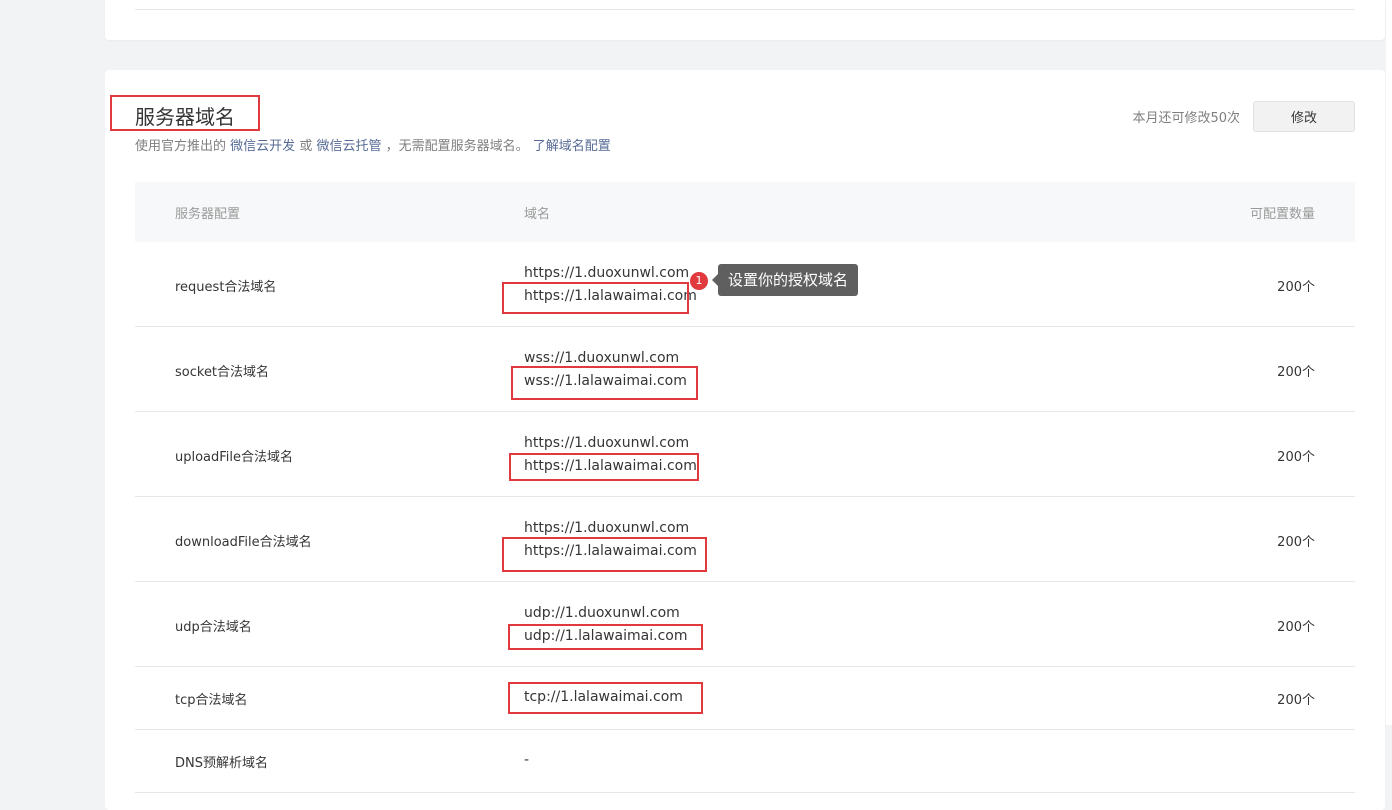  I want to click on row-name: request合法域名, so click(226, 287).